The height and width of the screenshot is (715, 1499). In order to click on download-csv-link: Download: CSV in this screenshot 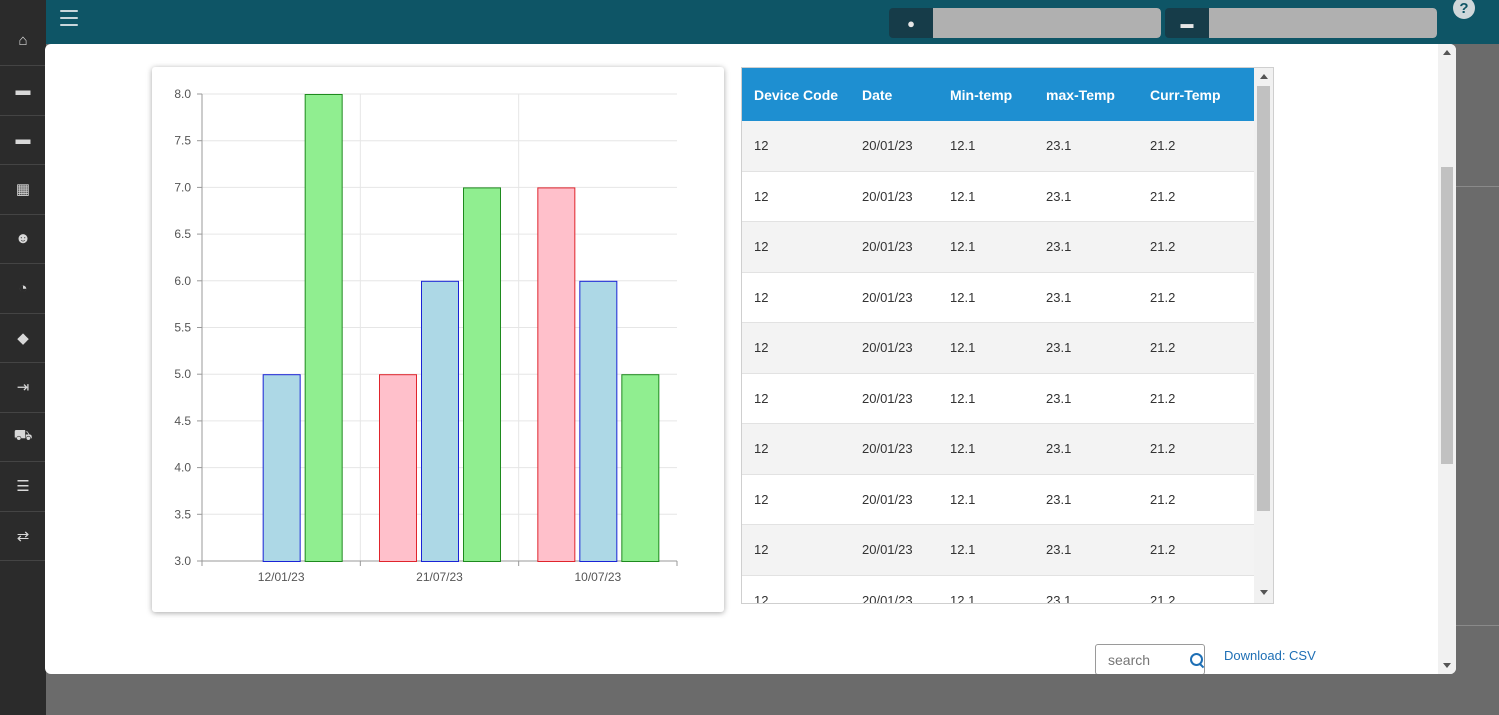, I will do `click(1270, 655)`.